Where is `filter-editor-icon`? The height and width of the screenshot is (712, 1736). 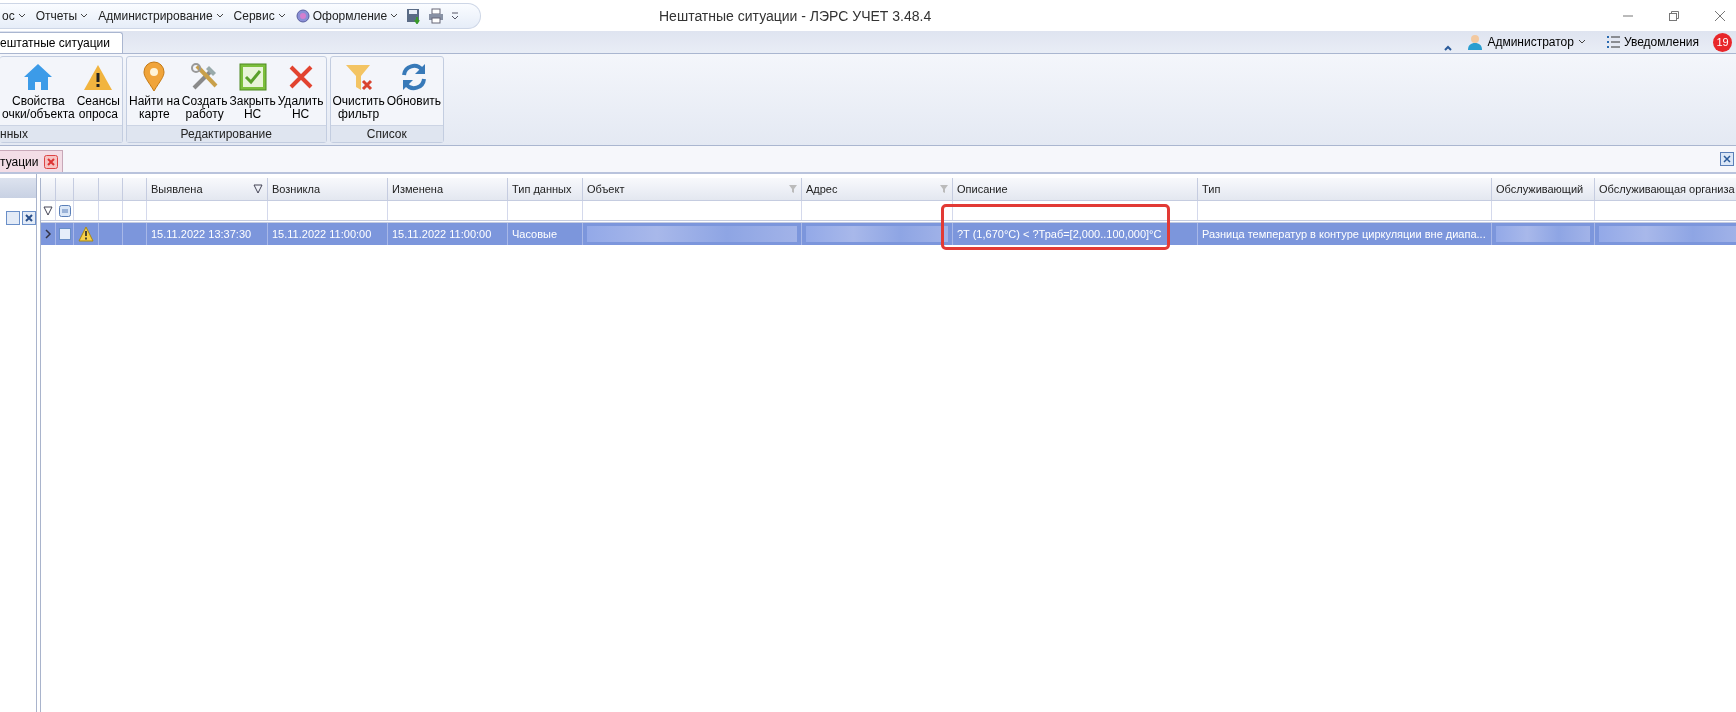
filter-editor-icon is located at coordinates (64, 210).